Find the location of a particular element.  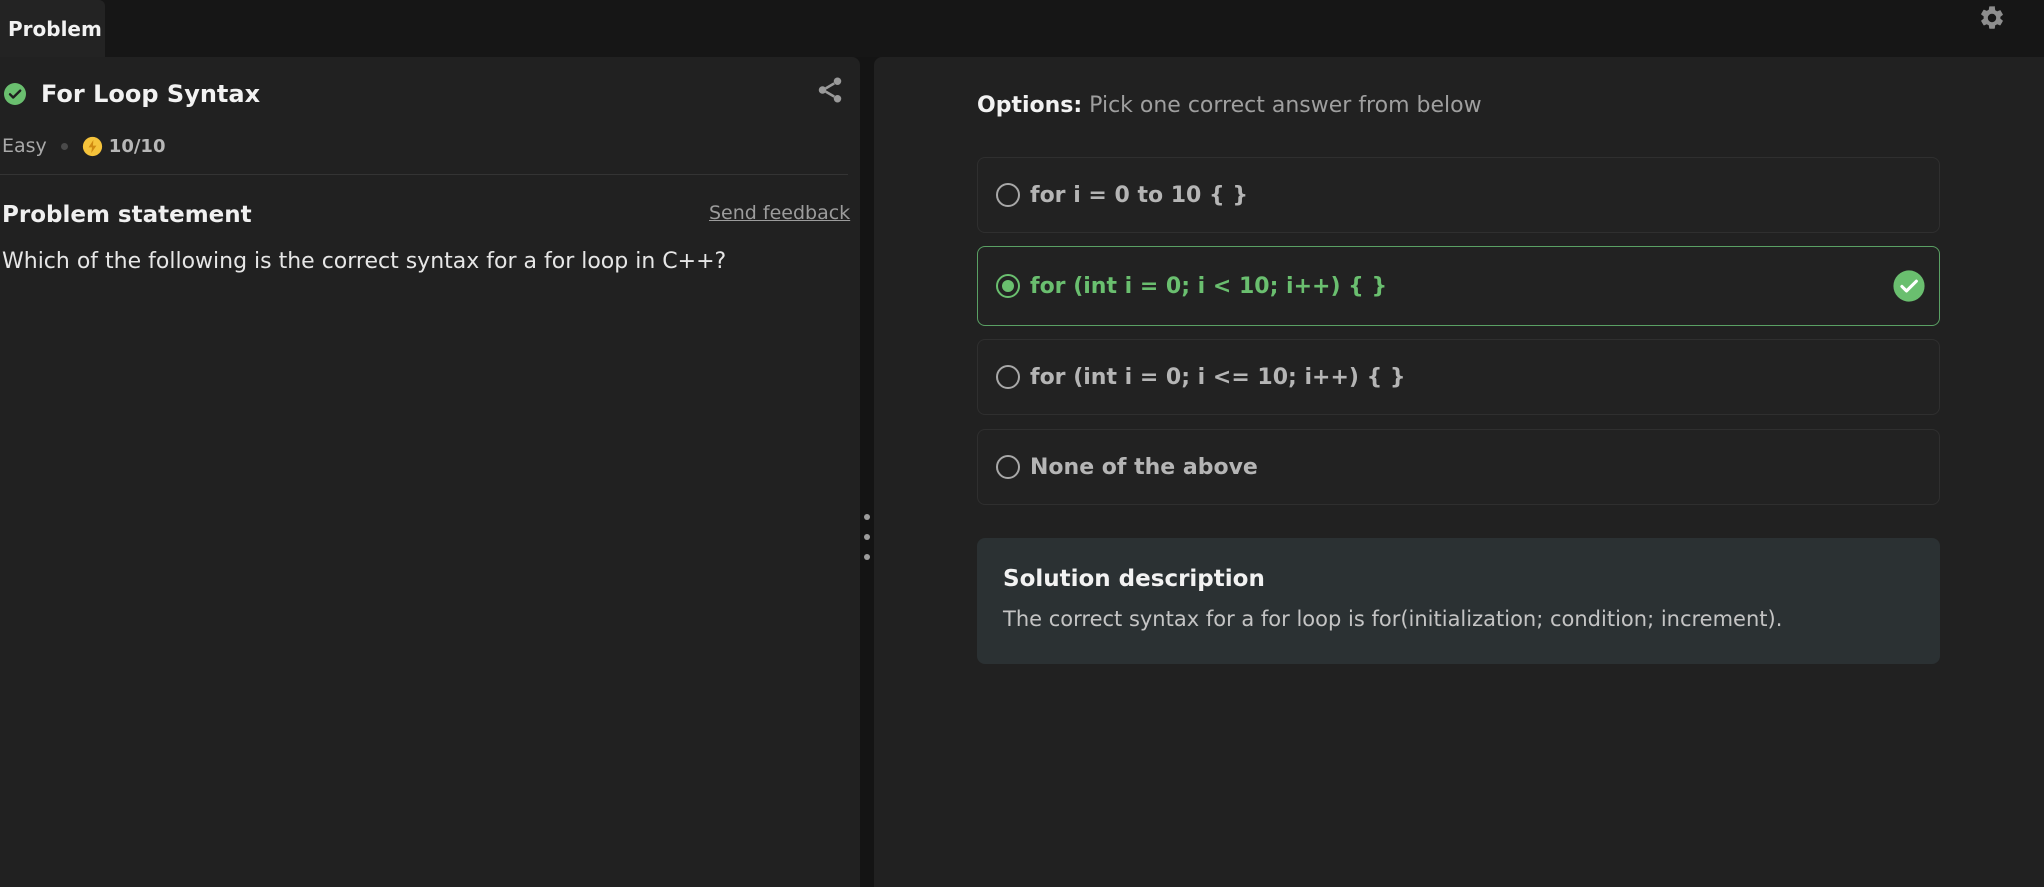

correct-check-icon is located at coordinates (1909, 286).